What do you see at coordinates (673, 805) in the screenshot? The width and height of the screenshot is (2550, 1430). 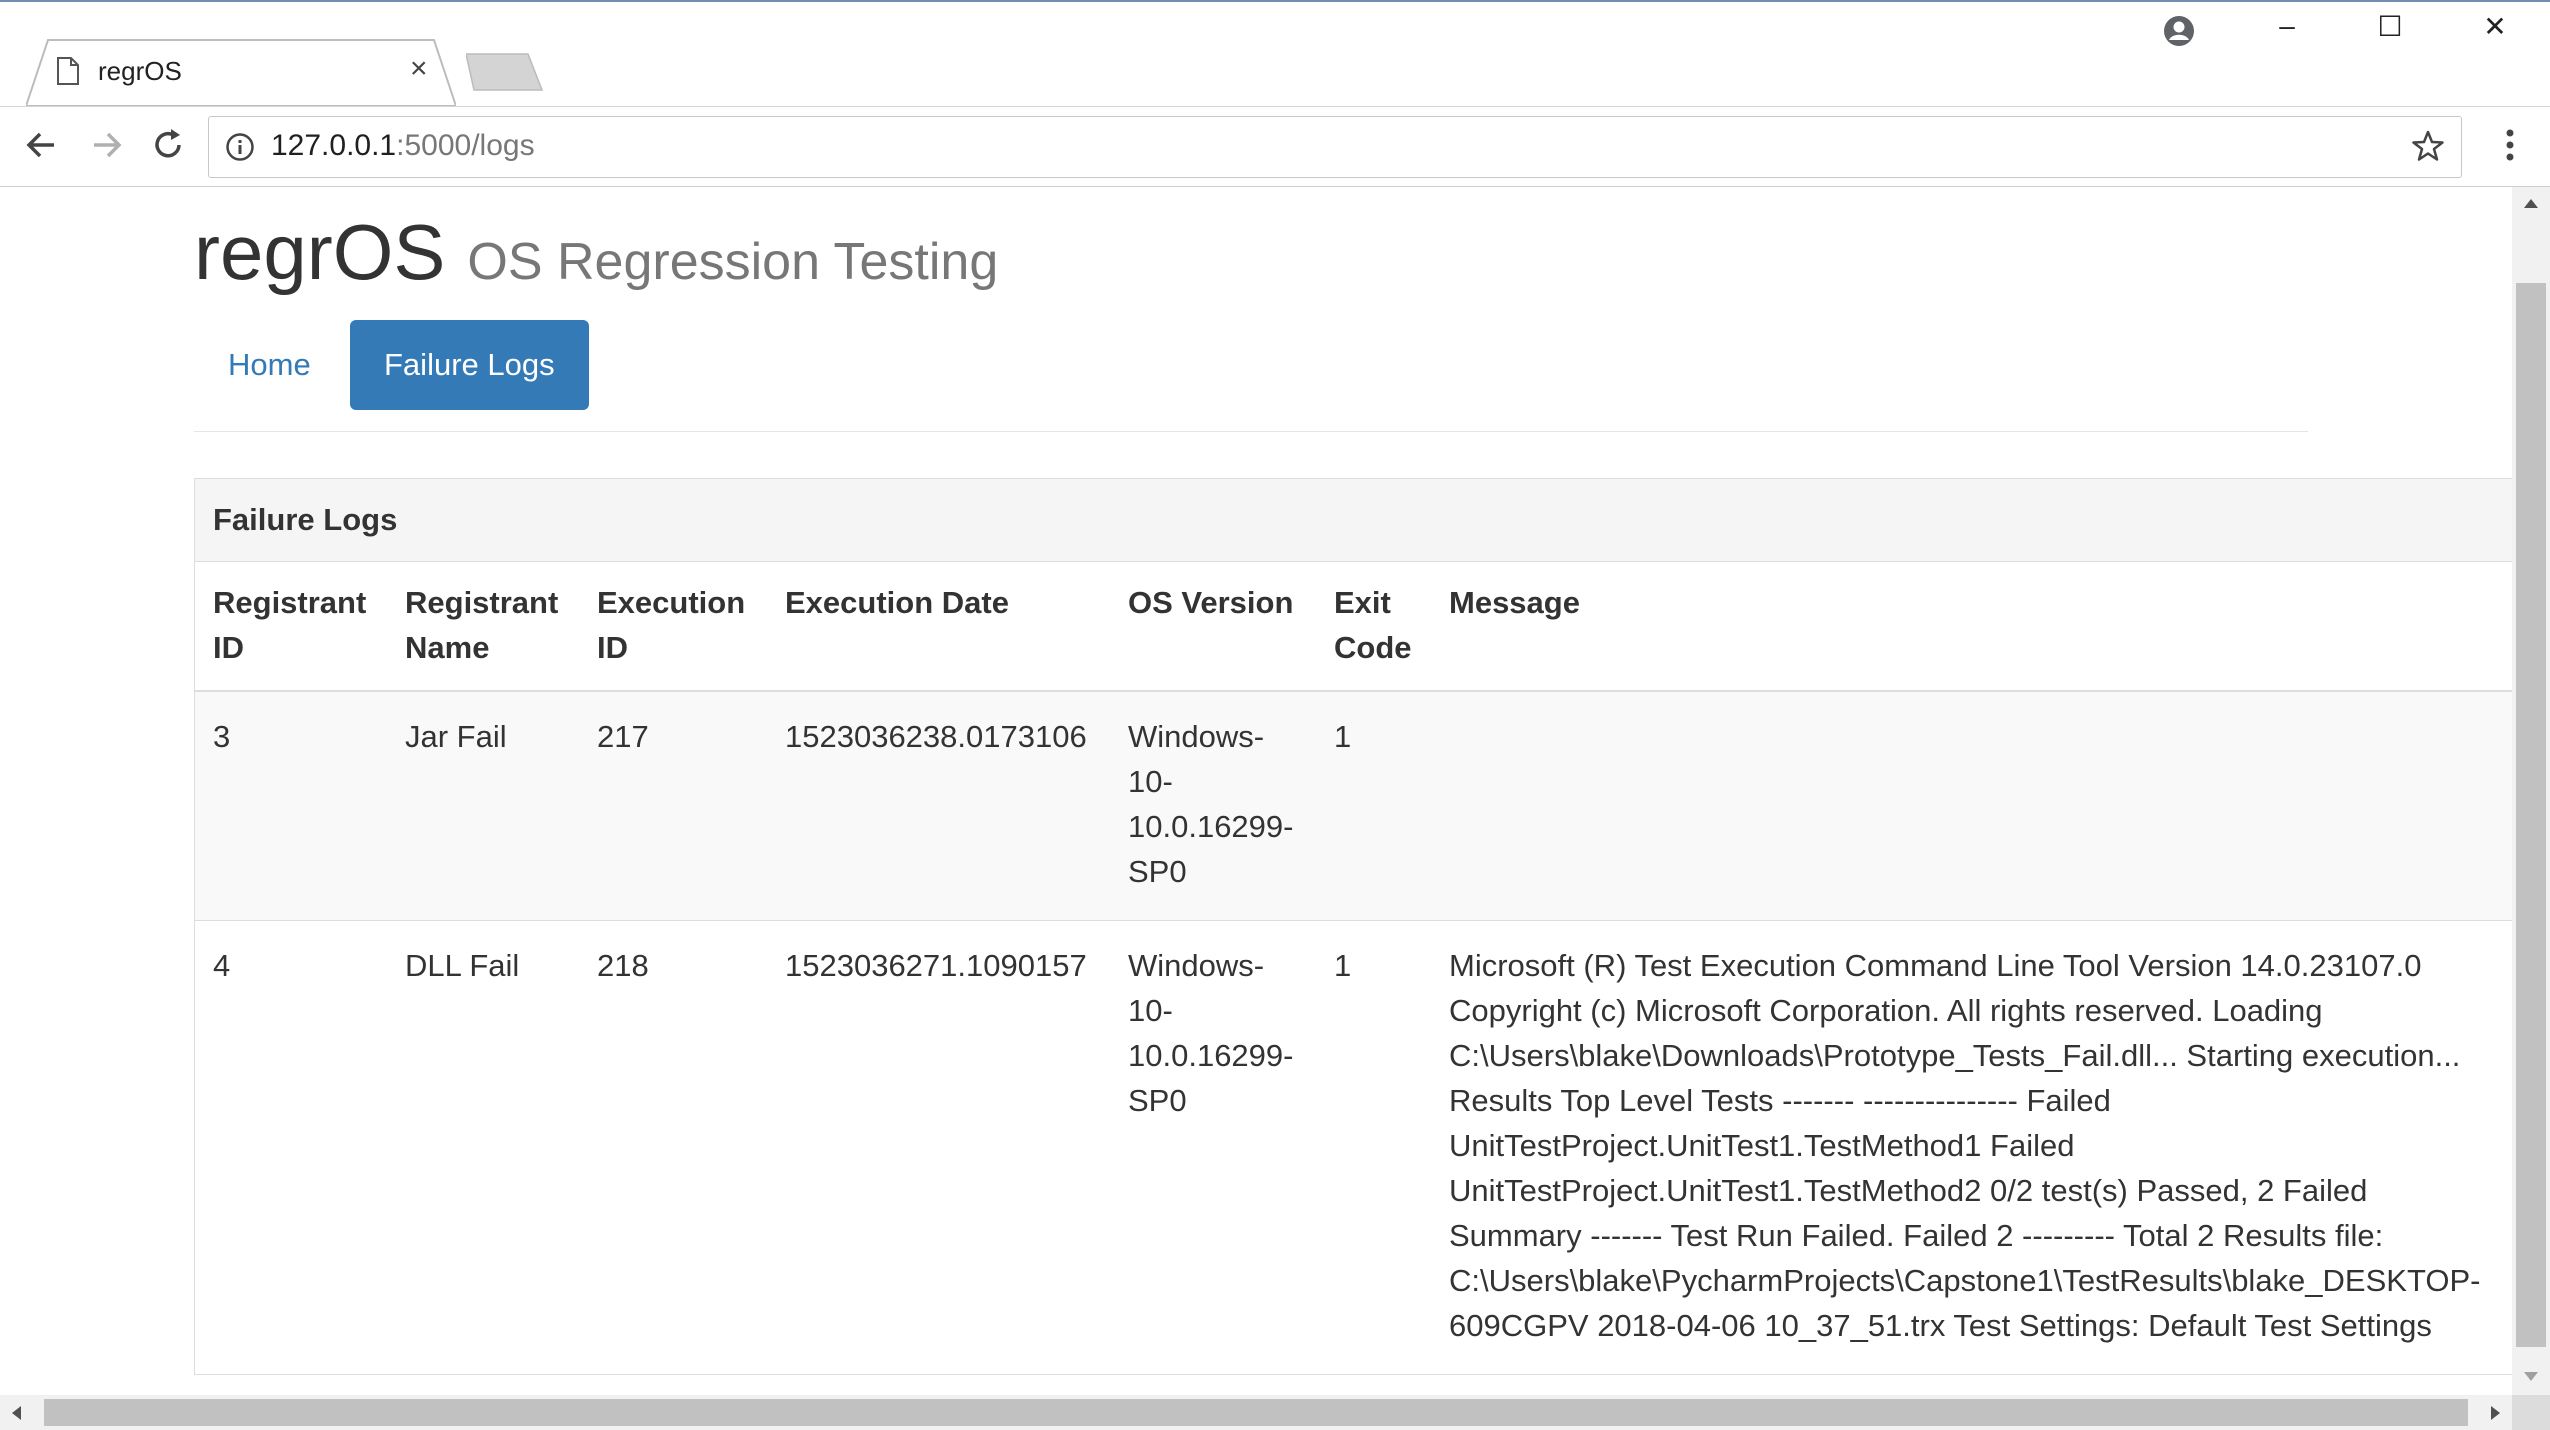 I see `cell-execution-id: 217` at bounding box center [673, 805].